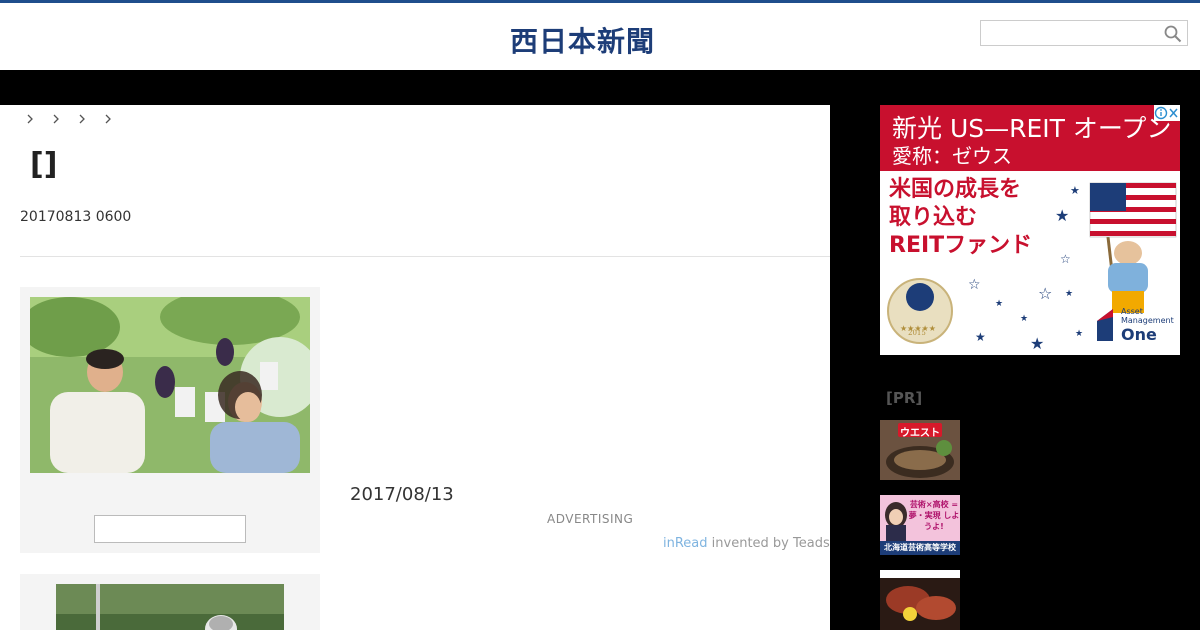 Image resolution: width=1200 pixels, height=630 pixels. What do you see at coordinates (1147, 316) in the screenshot?
I see `brand-small-text: Asset Management` at bounding box center [1147, 316].